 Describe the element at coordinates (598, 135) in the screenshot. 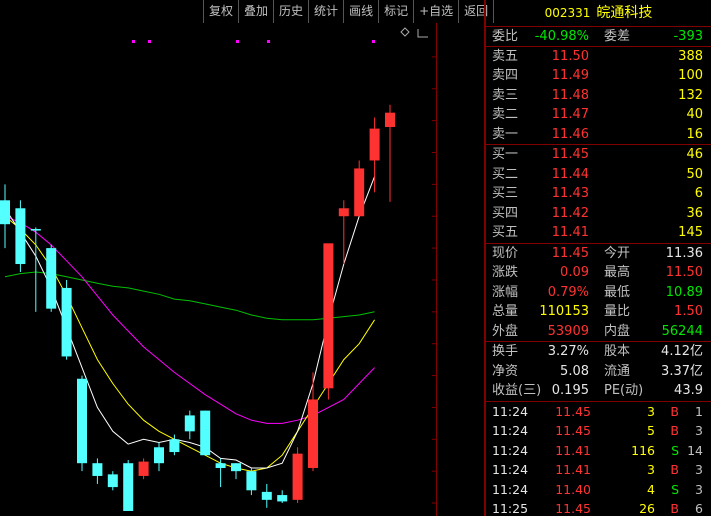

I see `ask-row: 卖一 11.46 16` at that location.